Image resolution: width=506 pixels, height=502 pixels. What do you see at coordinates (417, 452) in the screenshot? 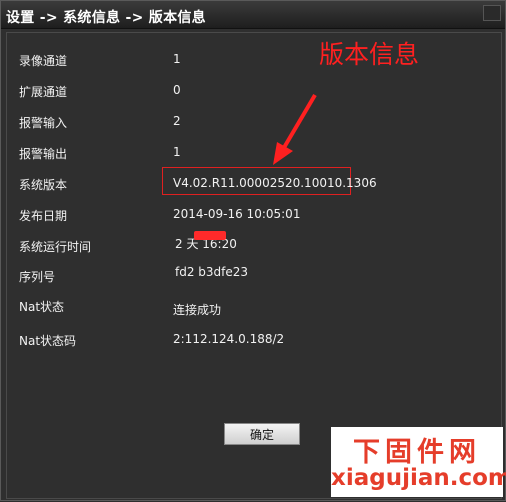
I see `watermark-title: 下固件网` at bounding box center [417, 452].